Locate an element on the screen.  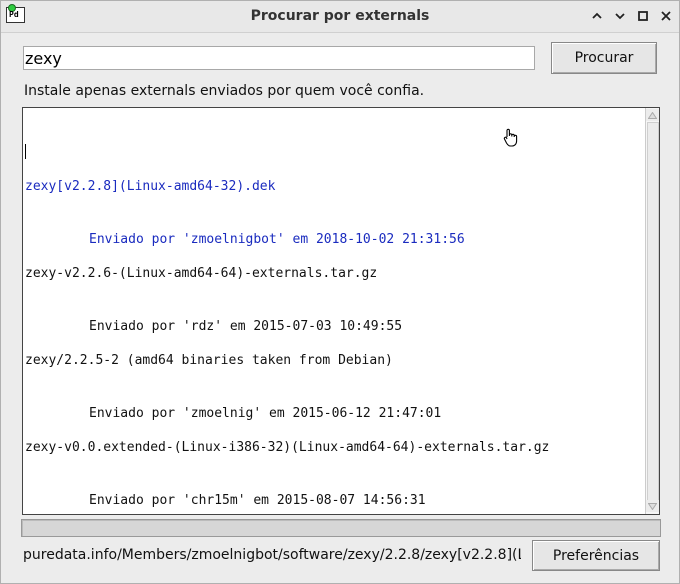
chevron-up-icon is located at coordinates (597, 16).